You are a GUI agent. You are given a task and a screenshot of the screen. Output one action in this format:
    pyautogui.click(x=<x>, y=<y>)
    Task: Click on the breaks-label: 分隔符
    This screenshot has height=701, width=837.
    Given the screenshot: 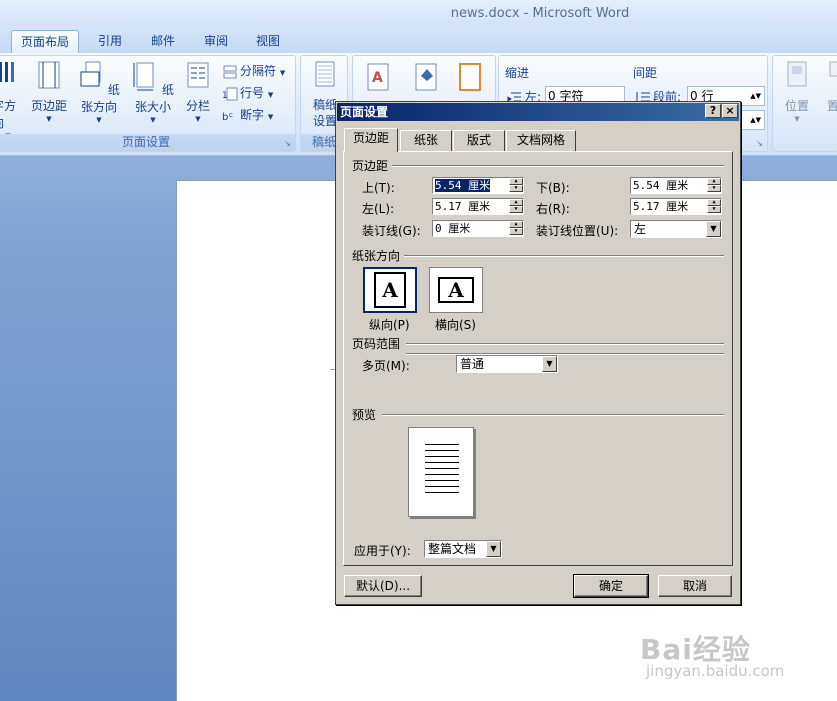 What is the action you would take?
    pyautogui.click(x=258, y=71)
    